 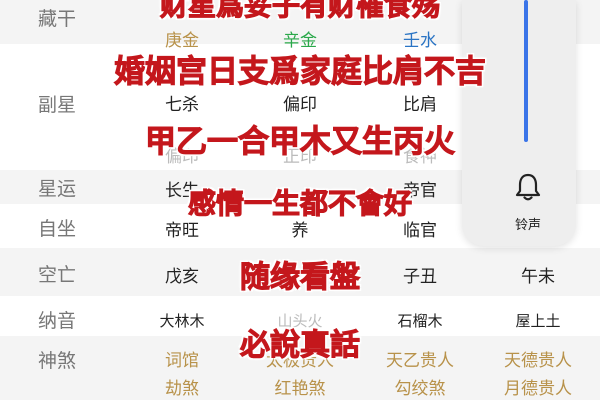 I want to click on label-fuxing: 副星, so click(x=57, y=105).